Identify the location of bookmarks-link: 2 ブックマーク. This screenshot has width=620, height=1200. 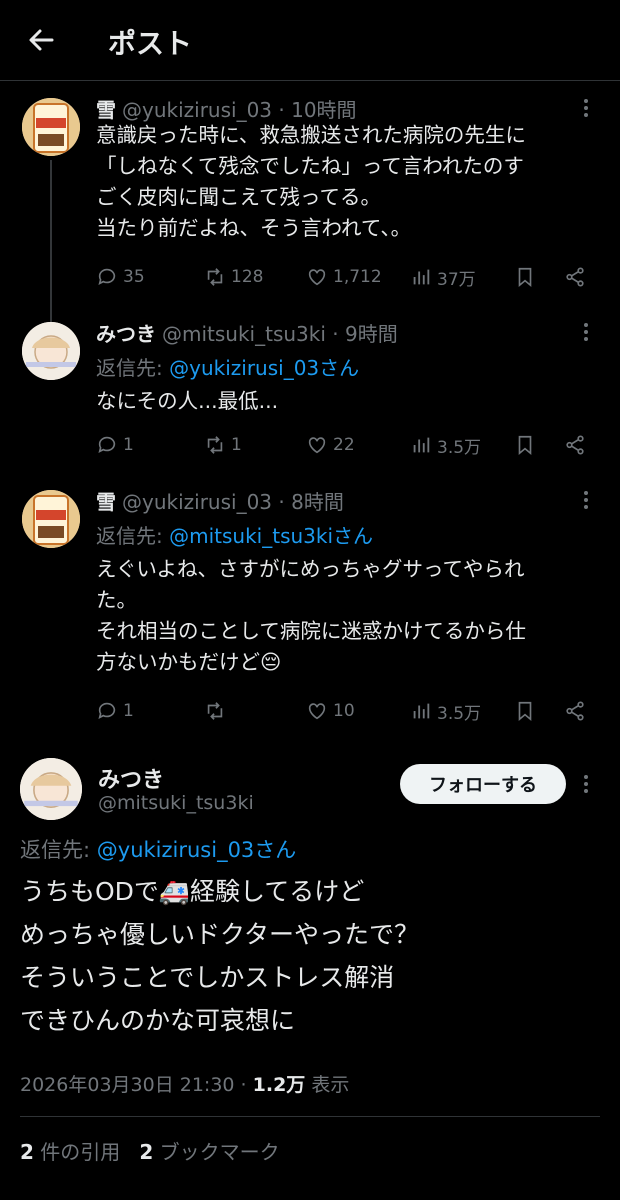
(209, 1152).